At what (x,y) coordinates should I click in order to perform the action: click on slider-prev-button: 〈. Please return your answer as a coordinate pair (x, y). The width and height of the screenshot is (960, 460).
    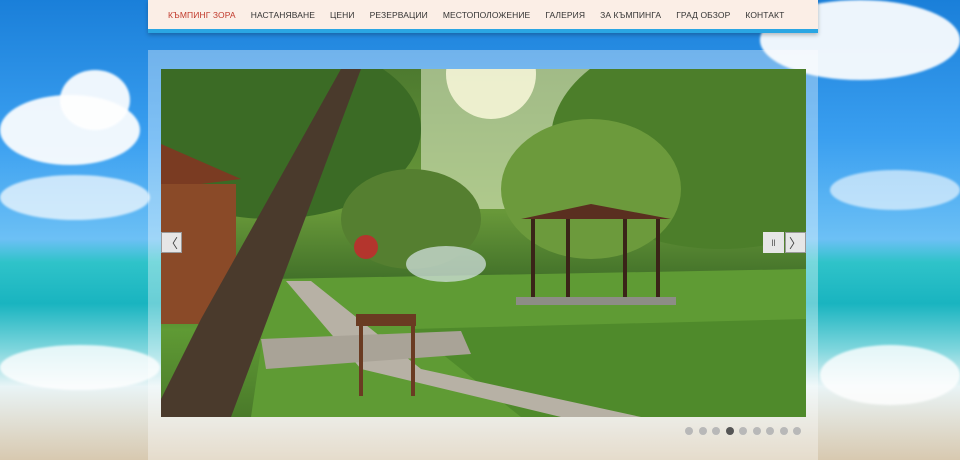
    Looking at the image, I should click on (171, 242).